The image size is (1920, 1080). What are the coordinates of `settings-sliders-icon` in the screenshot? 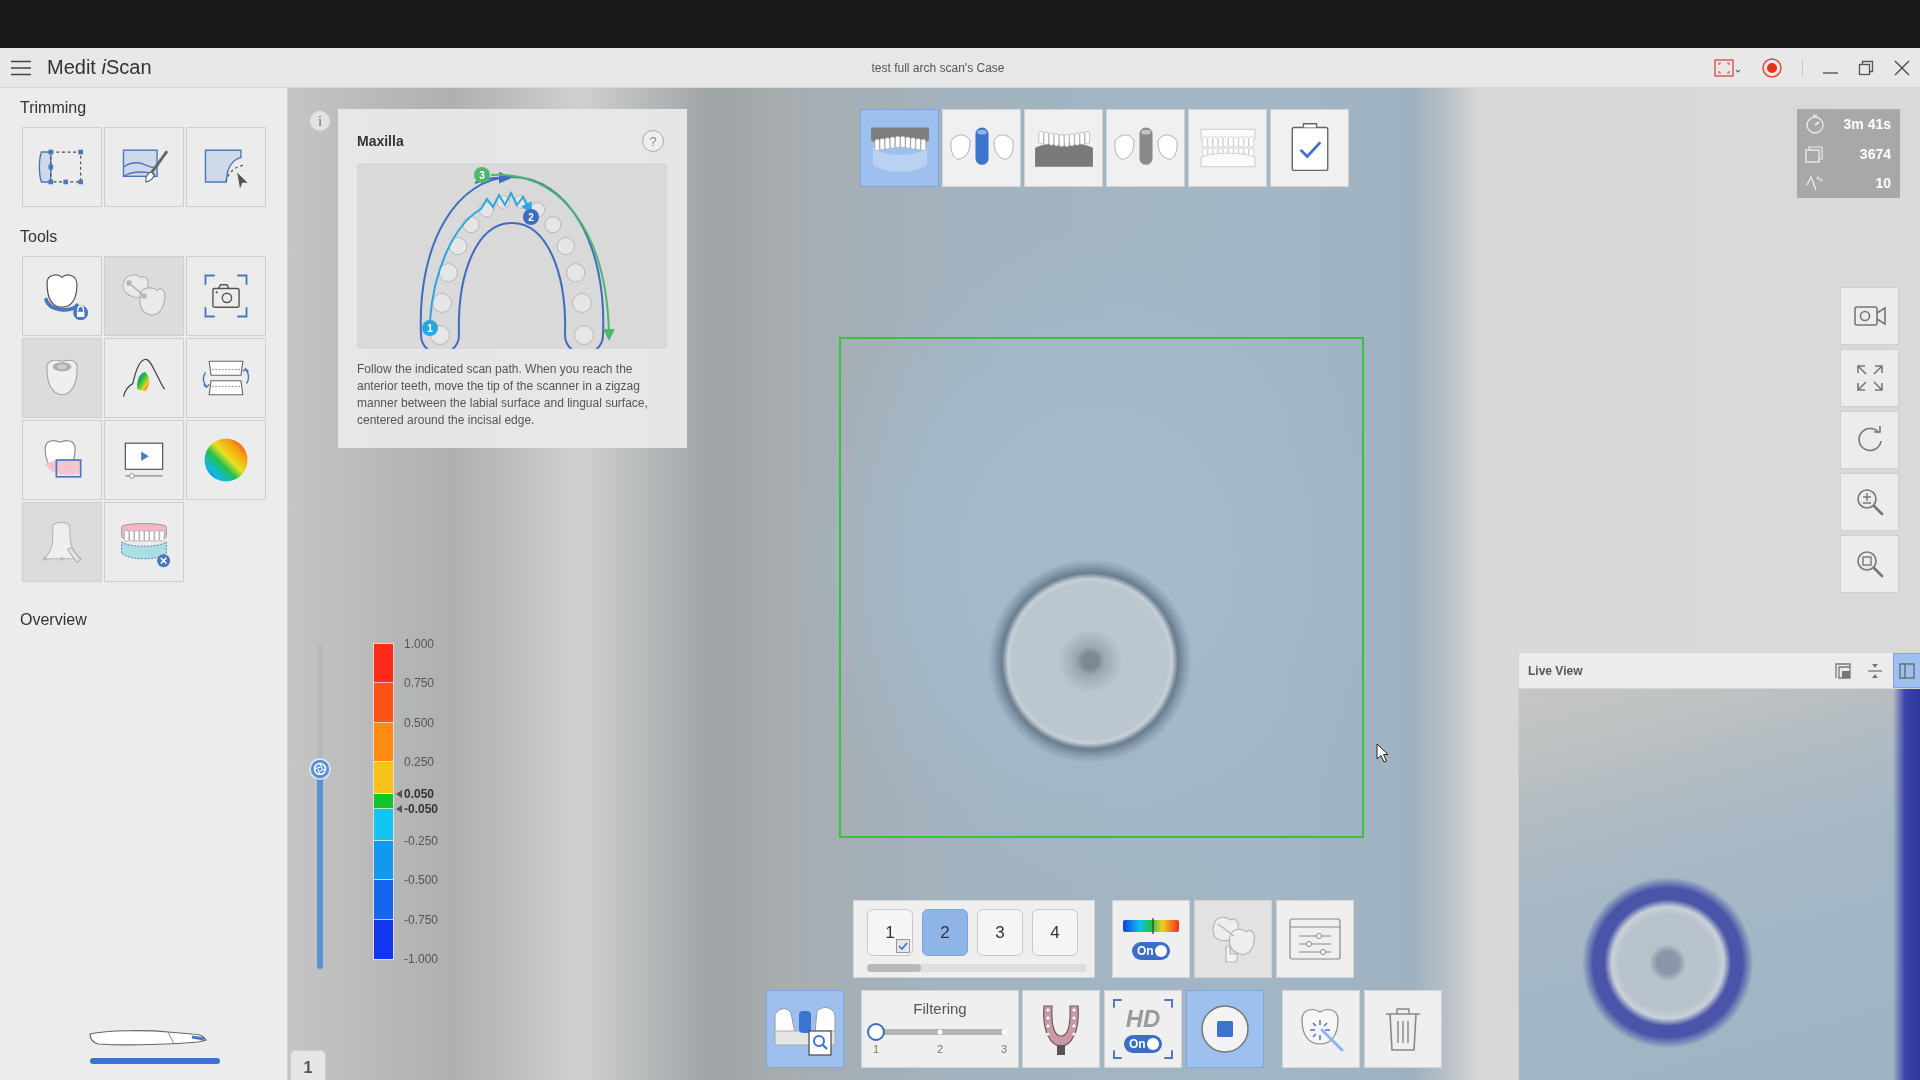 It's located at (1315, 939).